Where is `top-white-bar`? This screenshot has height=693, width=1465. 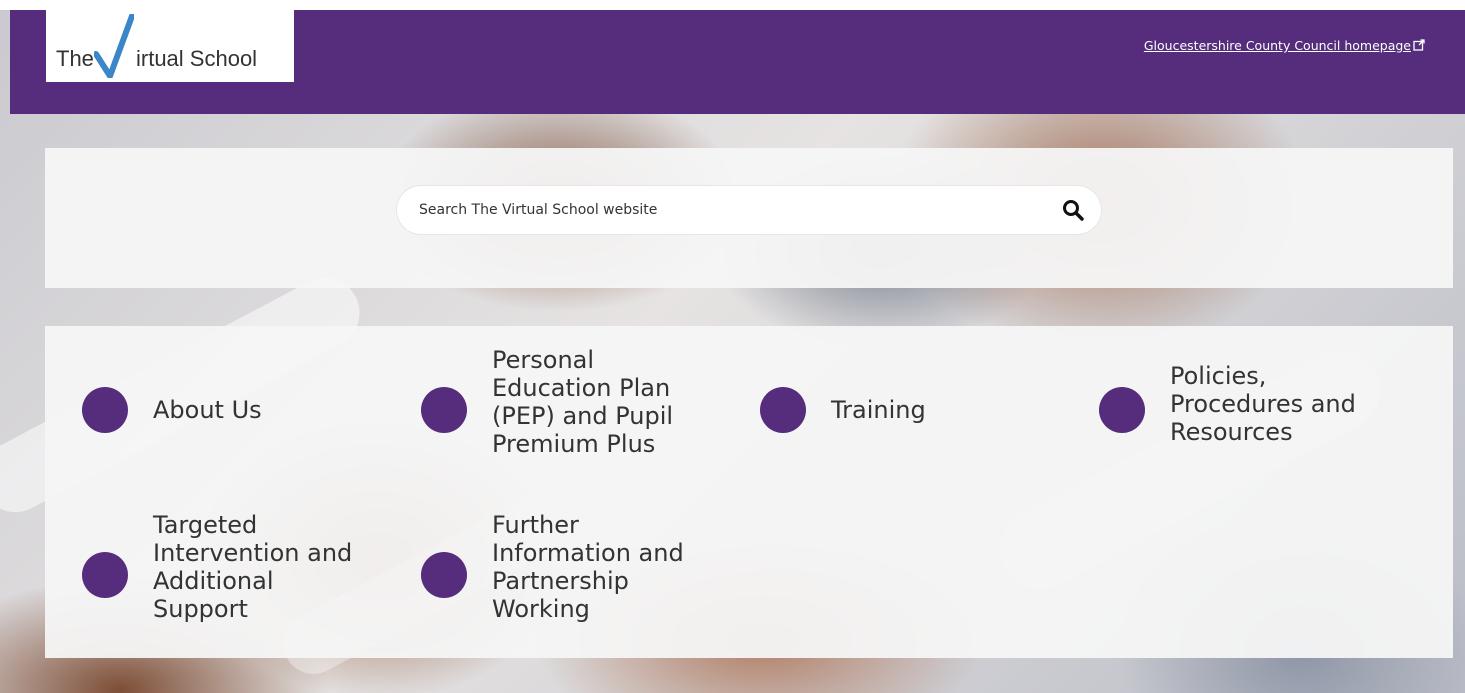 top-white-bar is located at coordinates (732, 5).